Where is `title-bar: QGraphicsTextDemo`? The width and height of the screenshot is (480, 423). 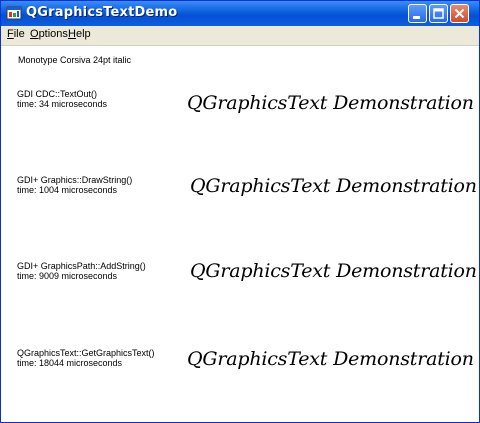
title-bar: QGraphicsTextDemo is located at coordinates (240, 13).